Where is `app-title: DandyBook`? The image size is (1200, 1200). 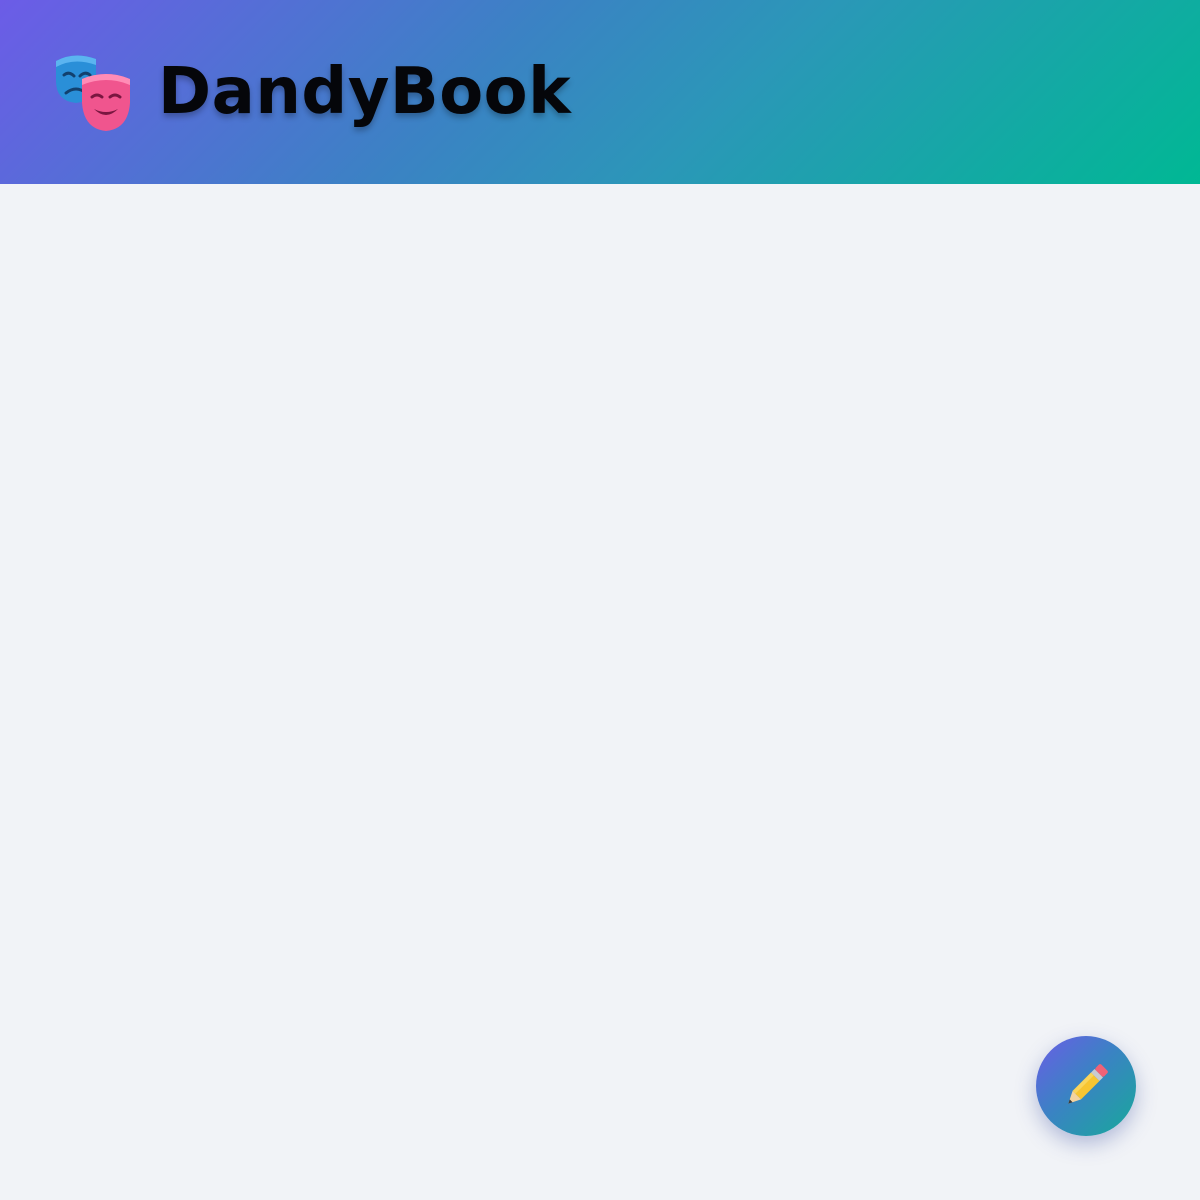 app-title: DandyBook is located at coordinates (365, 92).